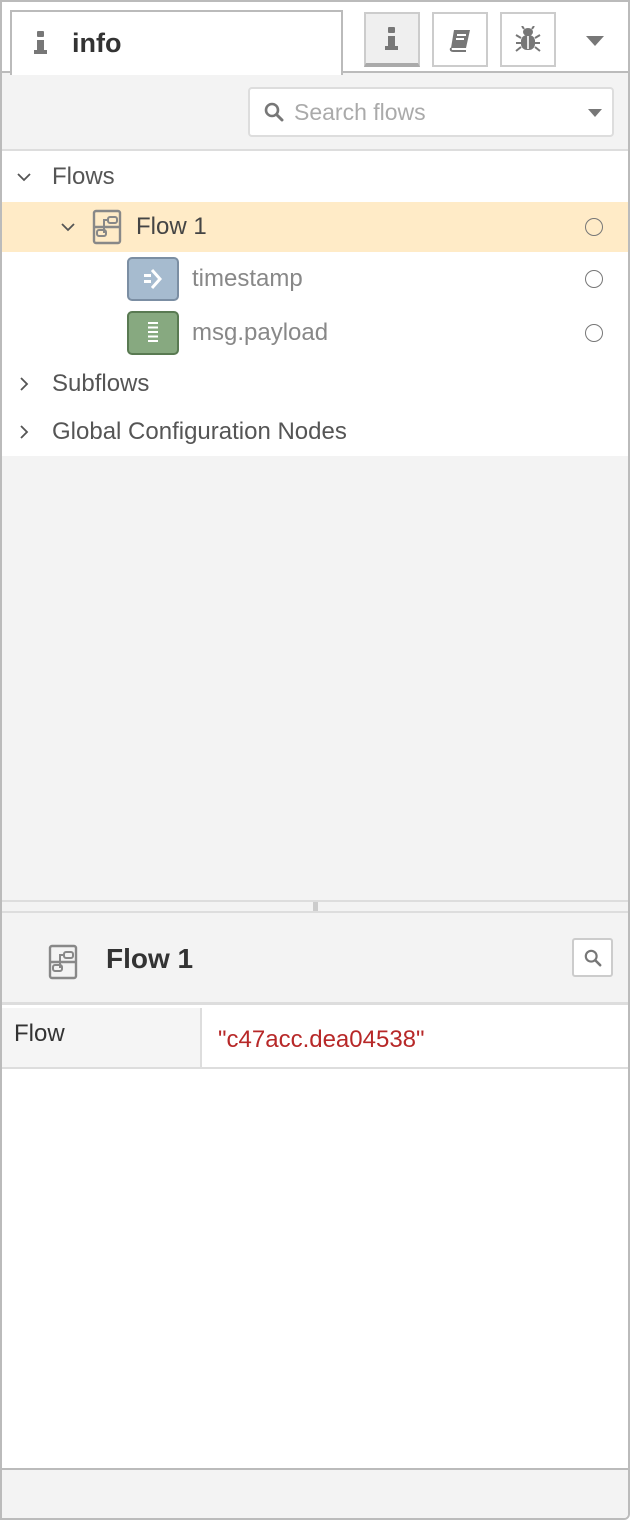 Image resolution: width=630 pixels, height=1520 pixels. What do you see at coordinates (83, 176) in the screenshot?
I see `tree-section-label: Flows` at bounding box center [83, 176].